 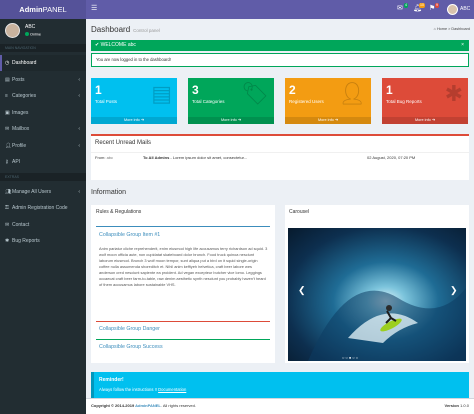 What do you see at coordinates (465, 9) in the screenshot?
I see `topbar-user-name: ABC` at bounding box center [465, 9].